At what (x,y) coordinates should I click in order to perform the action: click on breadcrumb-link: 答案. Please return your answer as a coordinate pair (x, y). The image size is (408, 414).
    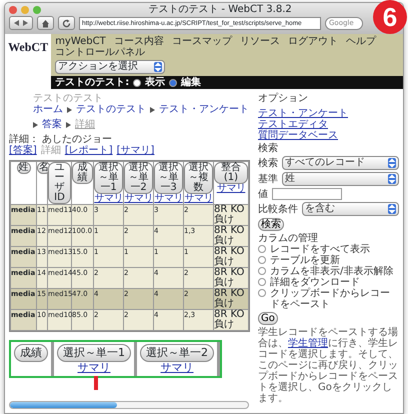
    Looking at the image, I should click on (52, 124).